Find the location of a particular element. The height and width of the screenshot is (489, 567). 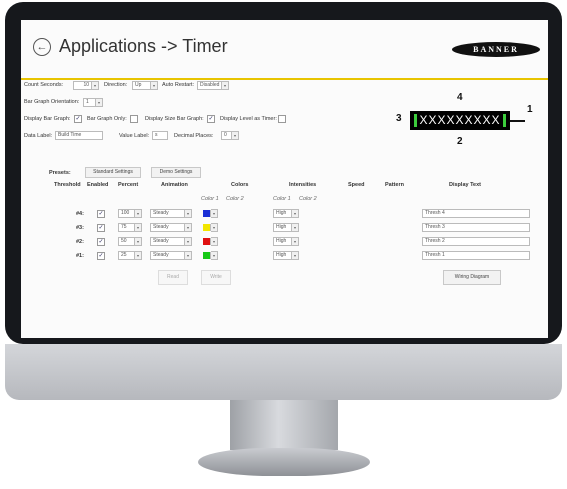

display-level-as-timer-label: Display Level as Timer: is located at coordinates (248, 119).